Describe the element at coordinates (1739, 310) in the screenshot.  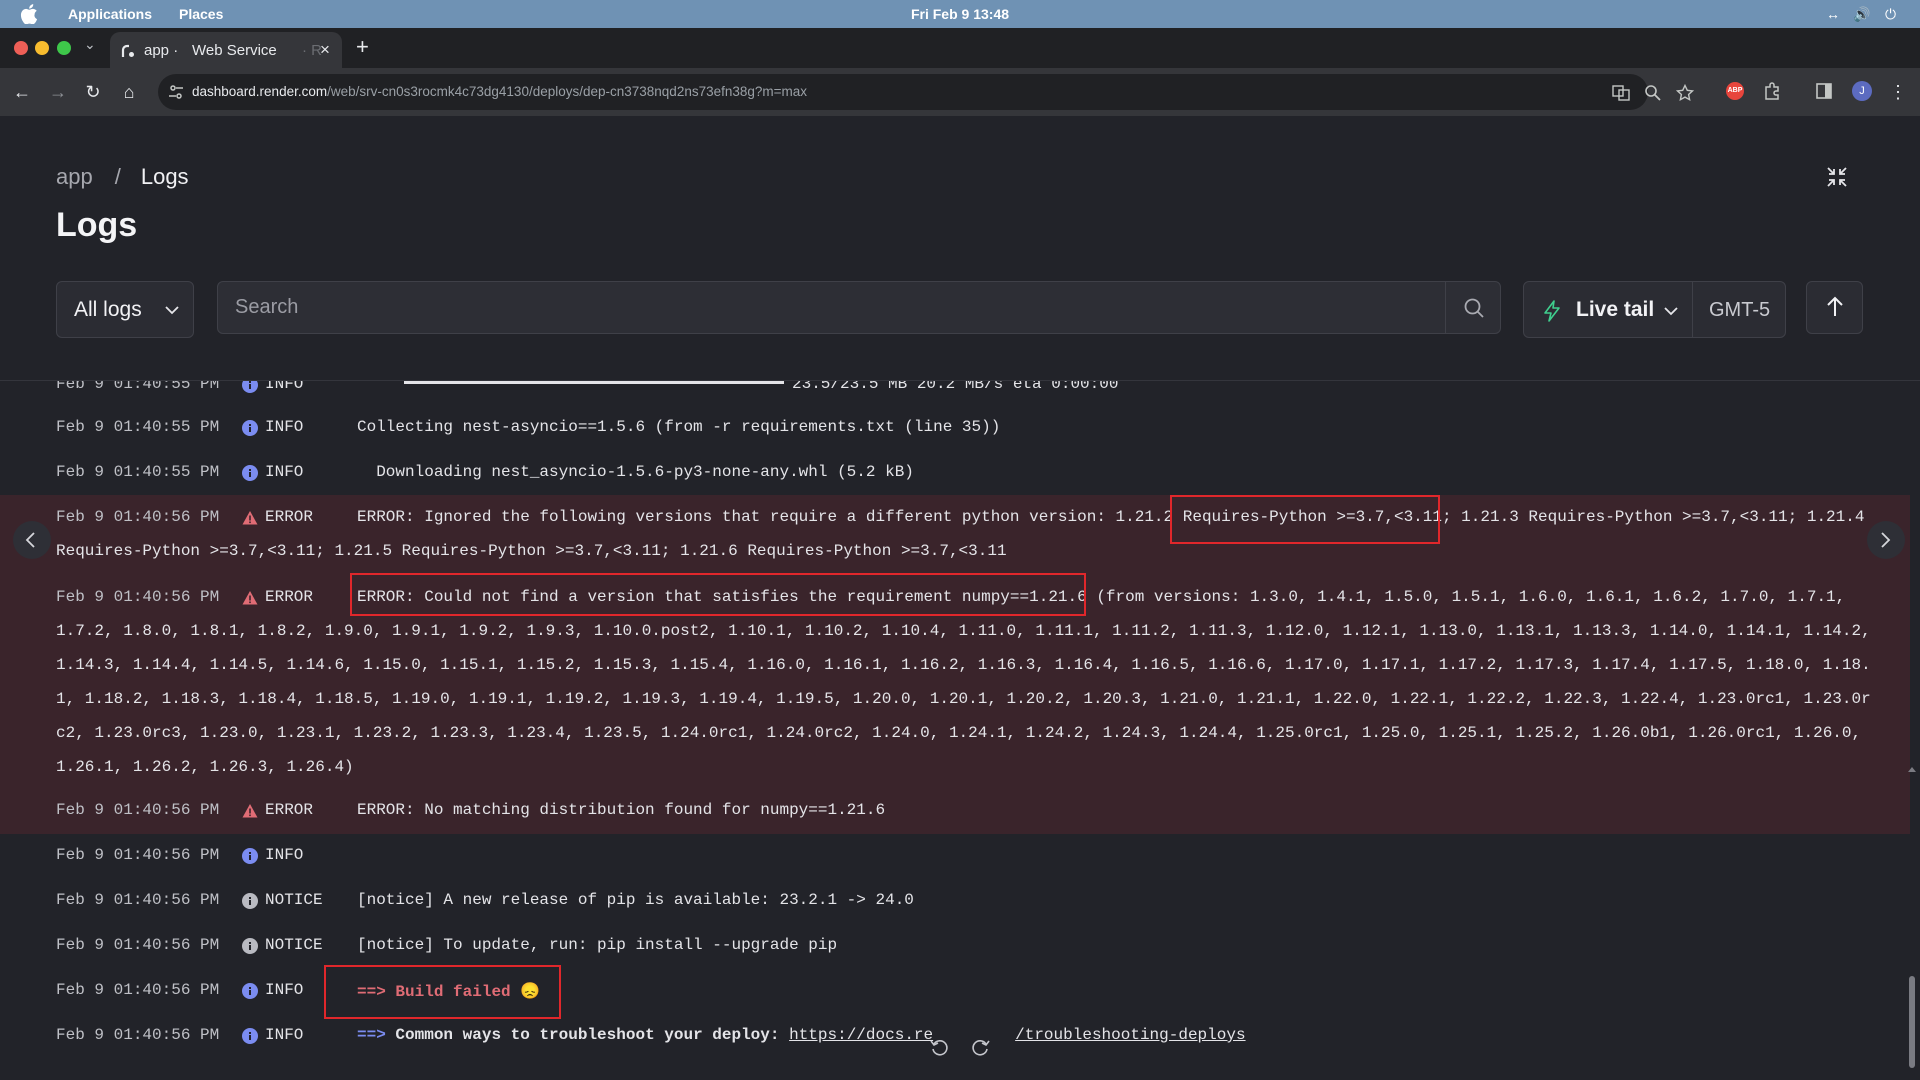
I see `timezone-selector: GMT-5` at that location.